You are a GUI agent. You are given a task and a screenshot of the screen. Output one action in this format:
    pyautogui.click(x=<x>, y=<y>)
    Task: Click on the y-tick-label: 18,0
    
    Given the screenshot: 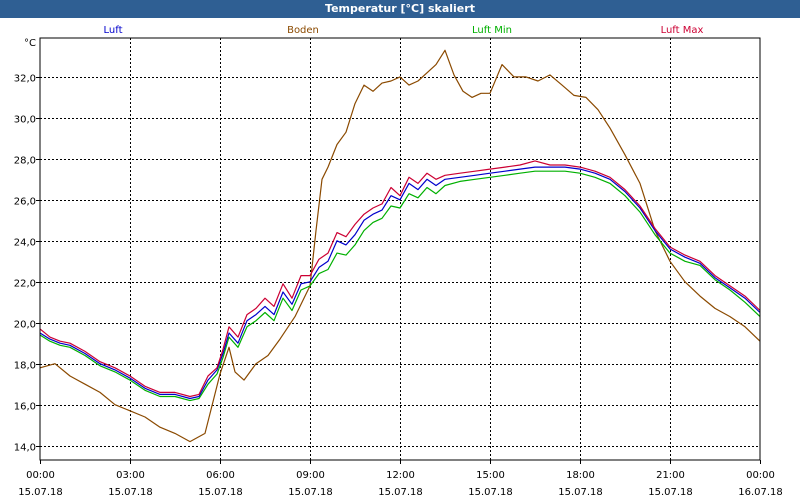 What is the action you would take?
    pyautogui.click(x=25, y=366)
    